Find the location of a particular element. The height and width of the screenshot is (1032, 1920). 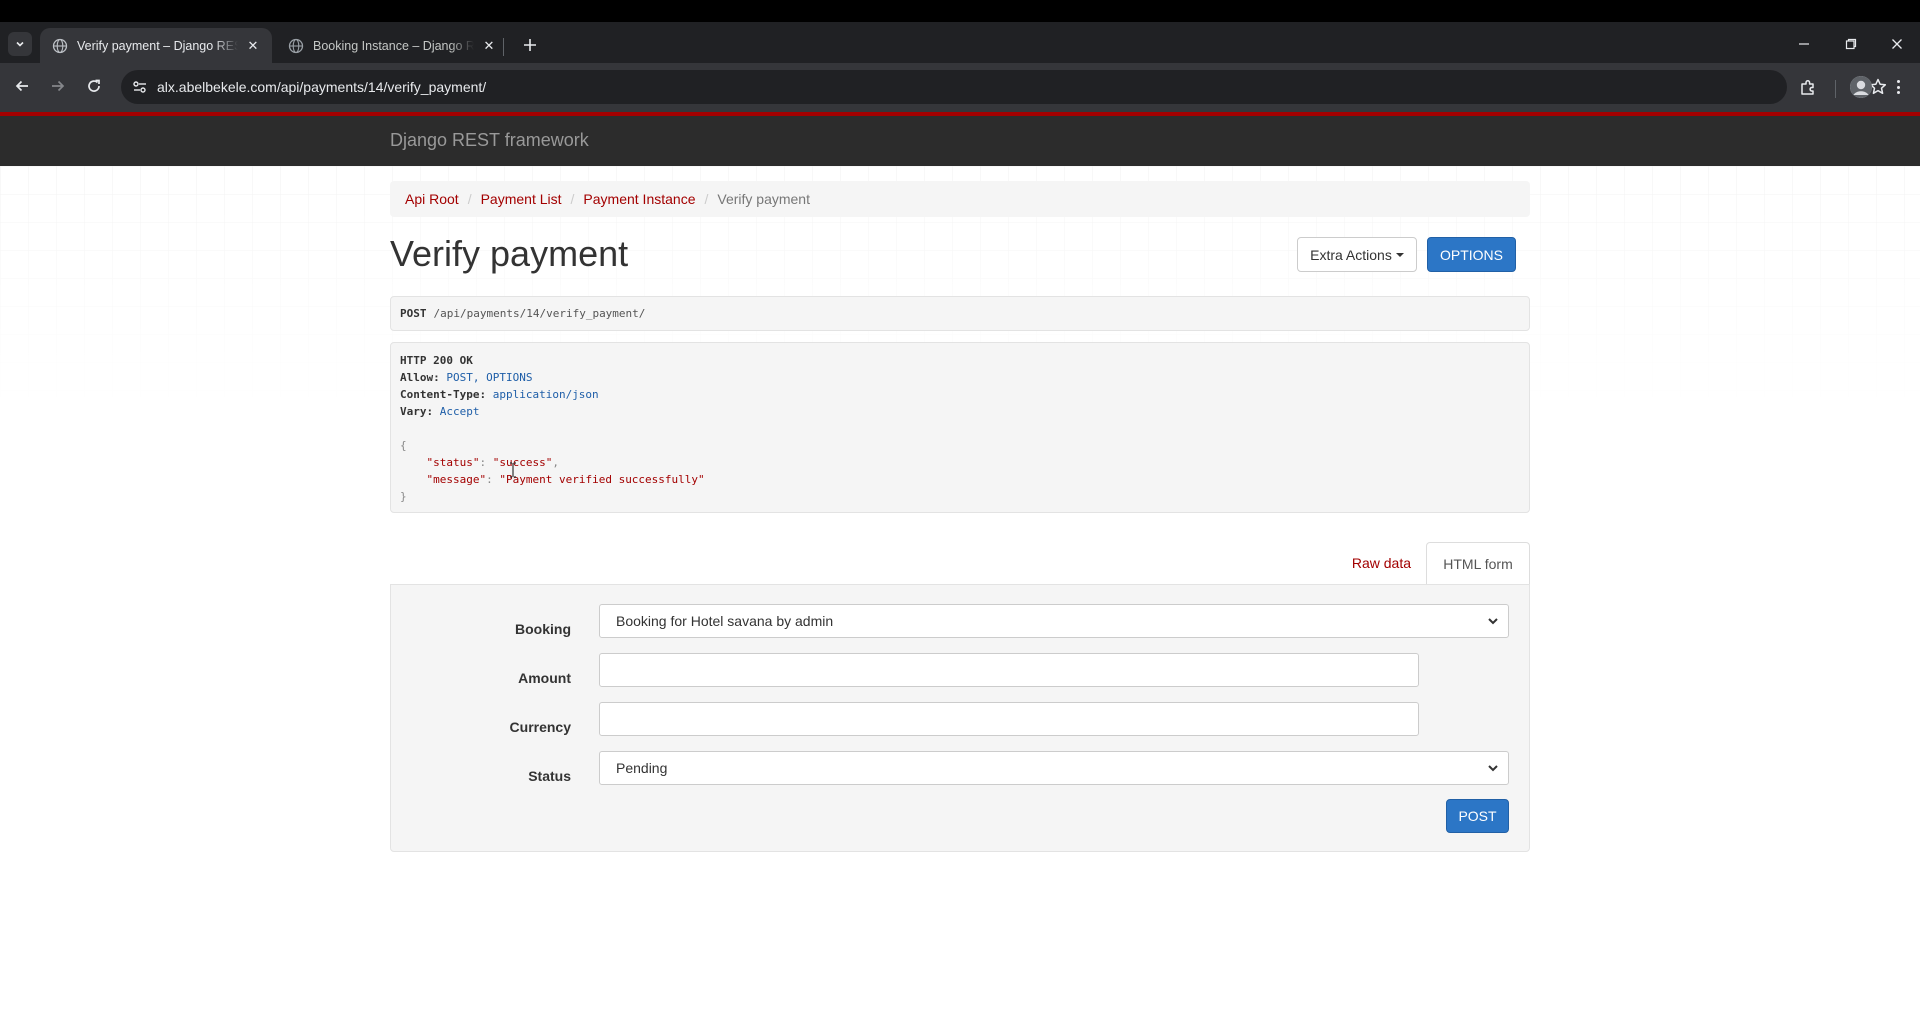

restore-button is located at coordinates (1851, 44).